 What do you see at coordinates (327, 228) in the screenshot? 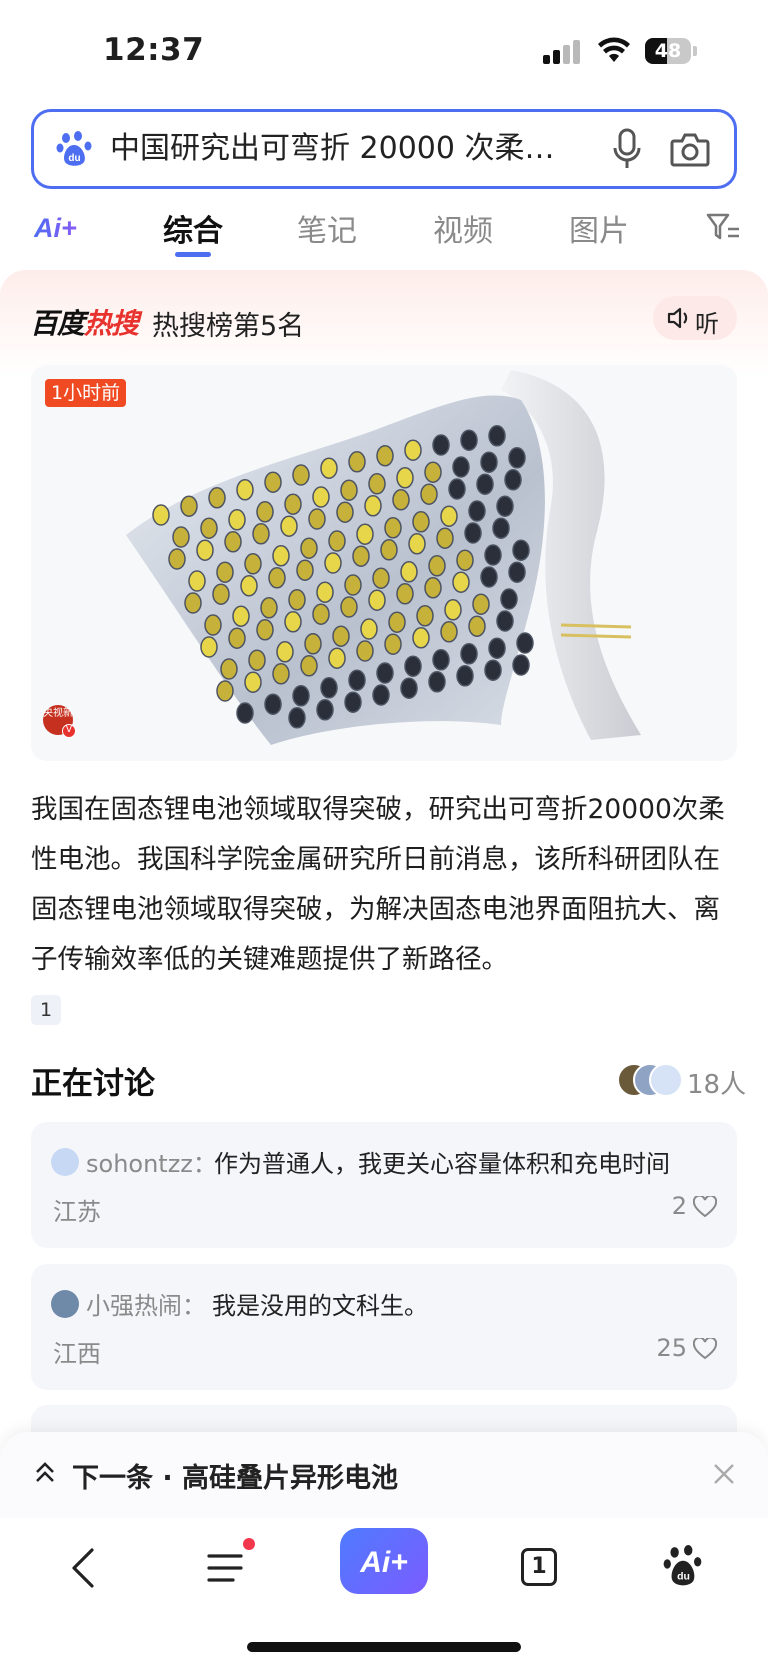
I see `tab-notes: 笔记` at bounding box center [327, 228].